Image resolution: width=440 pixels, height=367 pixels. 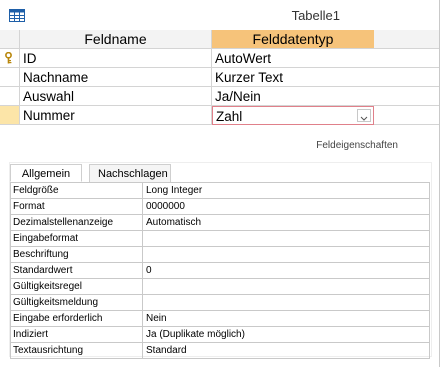 I want to click on data-type-cell: Kurzer Text, so click(x=293, y=77).